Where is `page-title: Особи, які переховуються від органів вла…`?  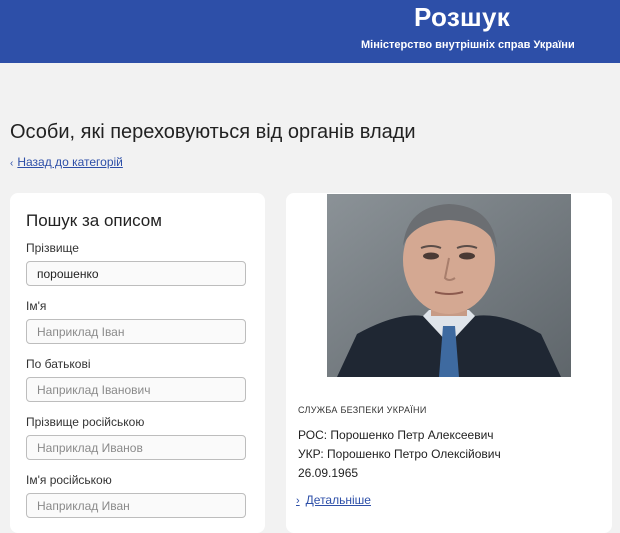
page-title: Особи, які переховуються від органів вла… is located at coordinates (213, 132).